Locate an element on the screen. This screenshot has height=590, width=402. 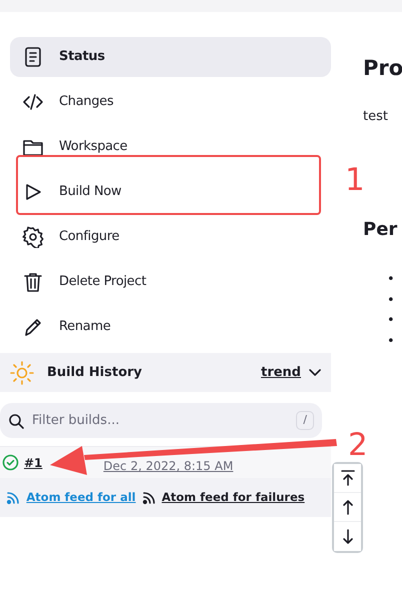
section-heading: Per is located at coordinates (380, 229).